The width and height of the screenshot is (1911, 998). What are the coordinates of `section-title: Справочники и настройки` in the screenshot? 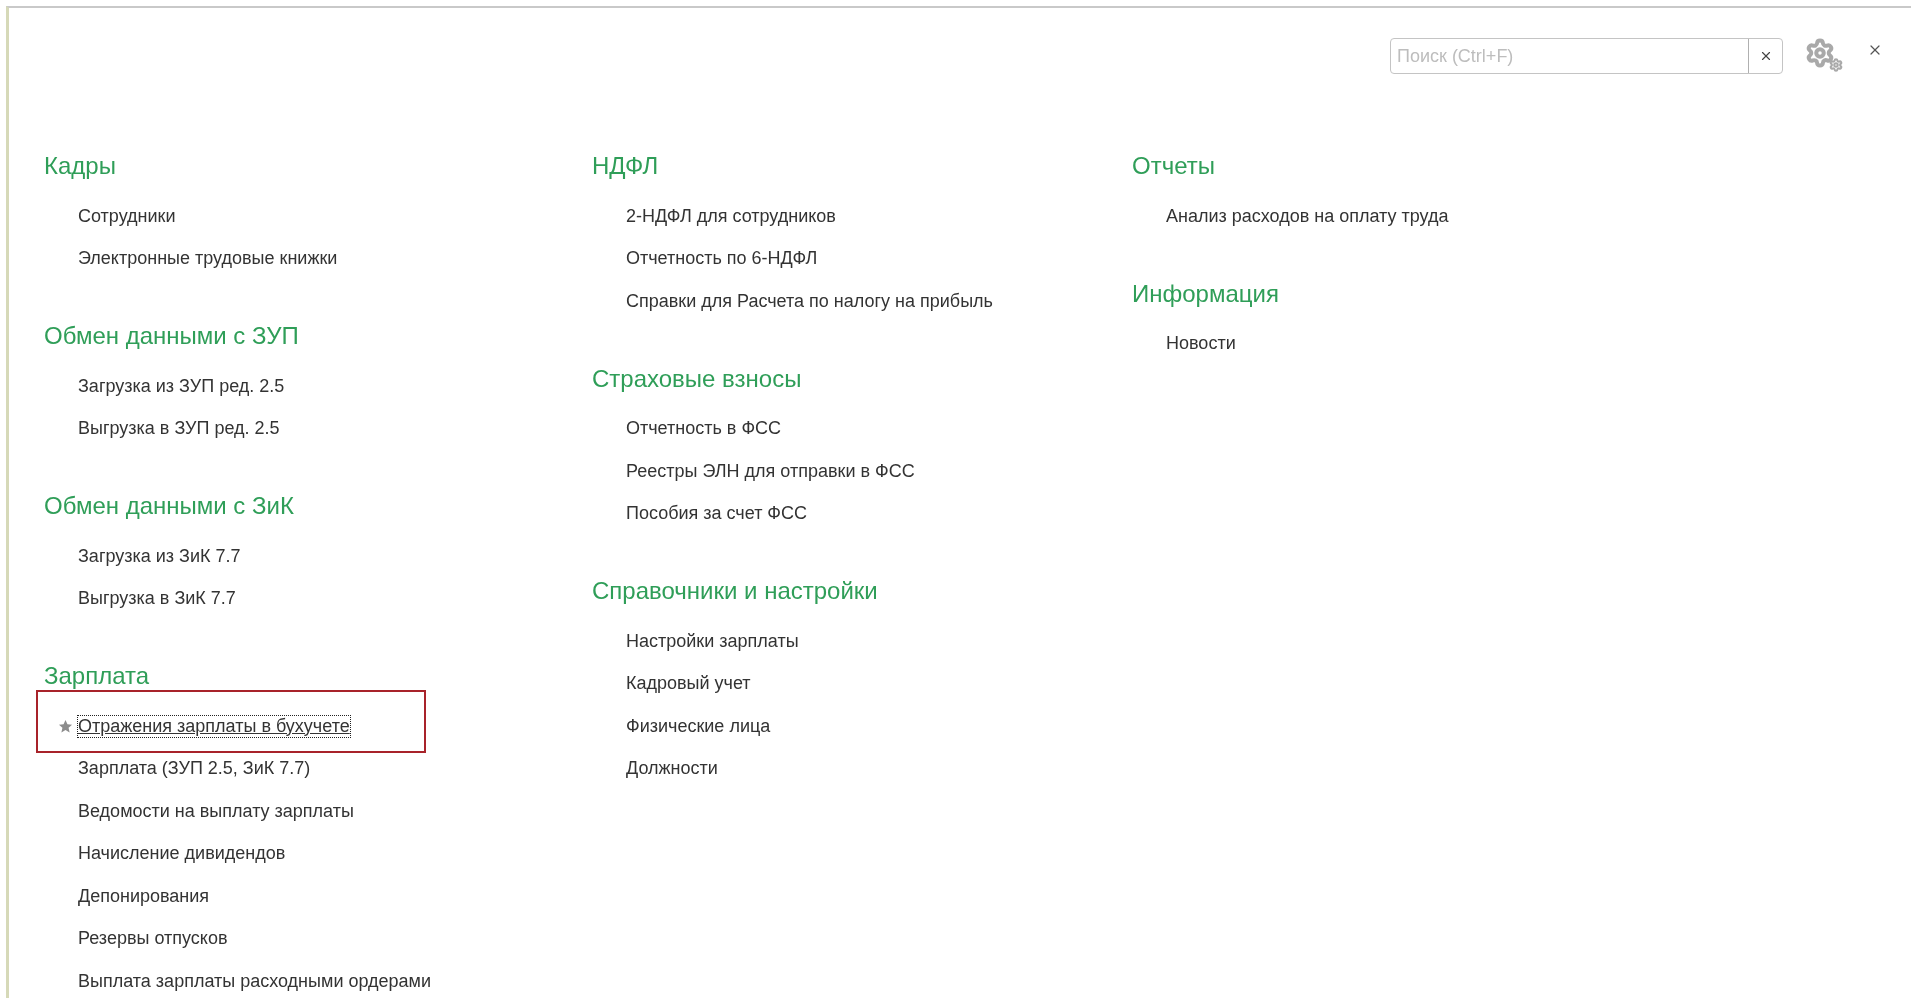 It's located at (735, 591).